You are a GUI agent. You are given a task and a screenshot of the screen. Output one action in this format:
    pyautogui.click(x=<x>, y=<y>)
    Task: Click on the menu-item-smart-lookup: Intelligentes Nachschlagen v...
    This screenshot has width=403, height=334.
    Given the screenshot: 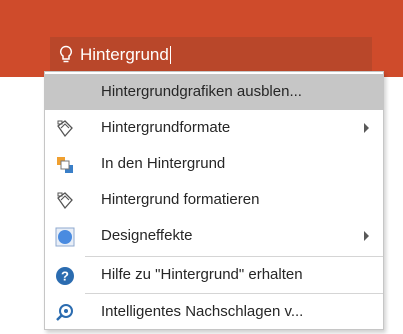 What is the action you would take?
    pyautogui.click(x=214, y=312)
    